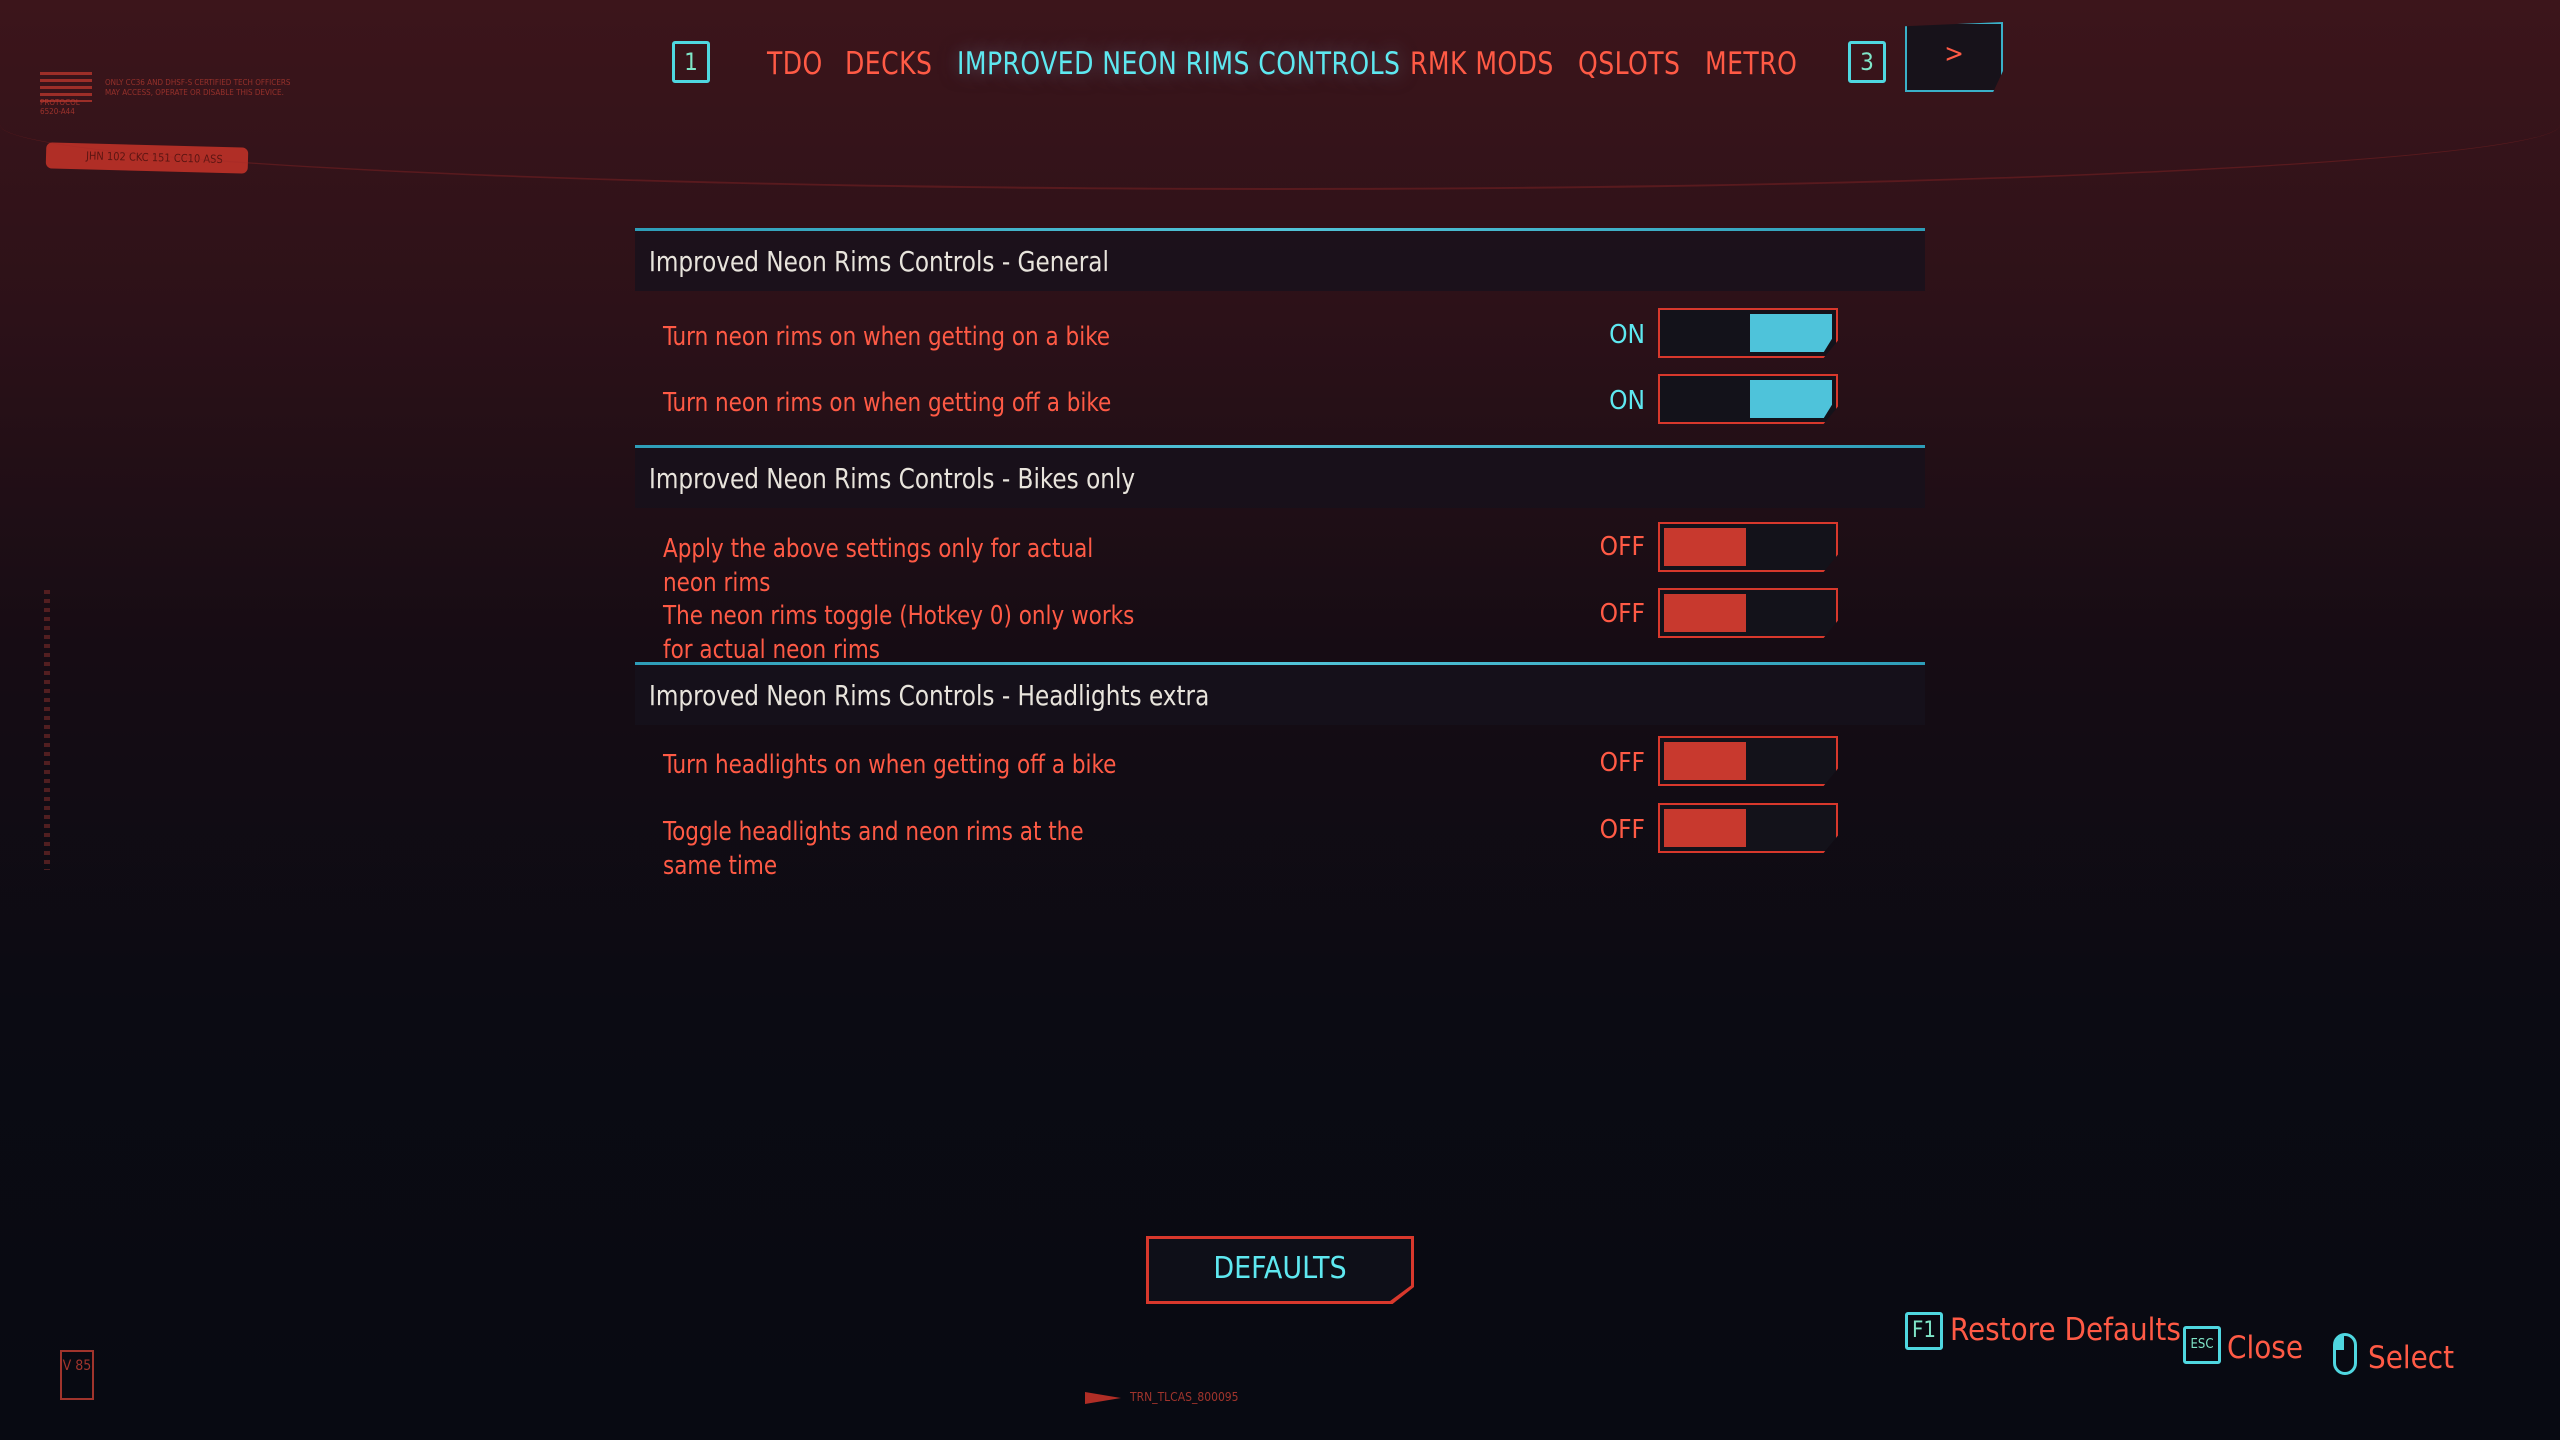 The height and width of the screenshot is (1440, 2560). I want to click on setting-label: Turn neon rims on when getting on a bike, so click(887, 337).